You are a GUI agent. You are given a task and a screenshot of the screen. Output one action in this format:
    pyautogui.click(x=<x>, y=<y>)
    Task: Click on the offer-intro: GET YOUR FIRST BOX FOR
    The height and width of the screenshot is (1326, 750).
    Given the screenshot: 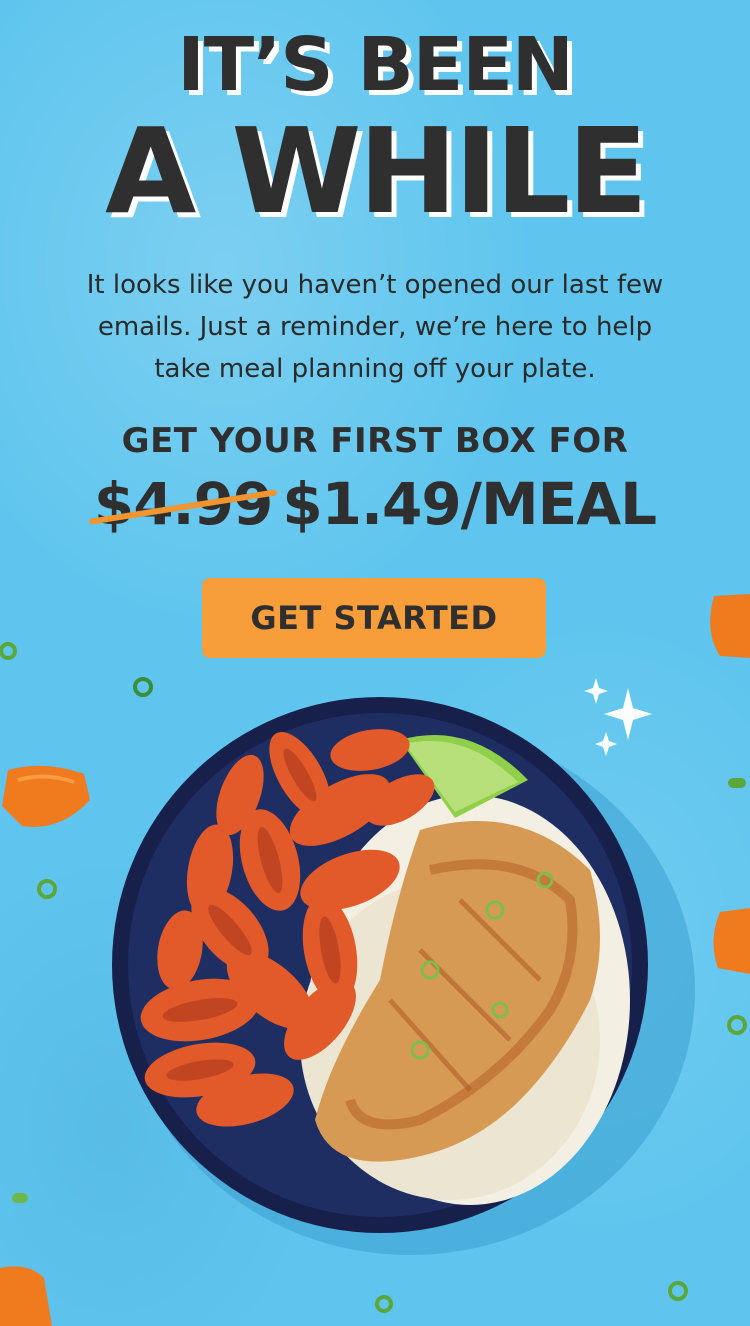 What is the action you would take?
    pyautogui.click(x=375, y=441)
    